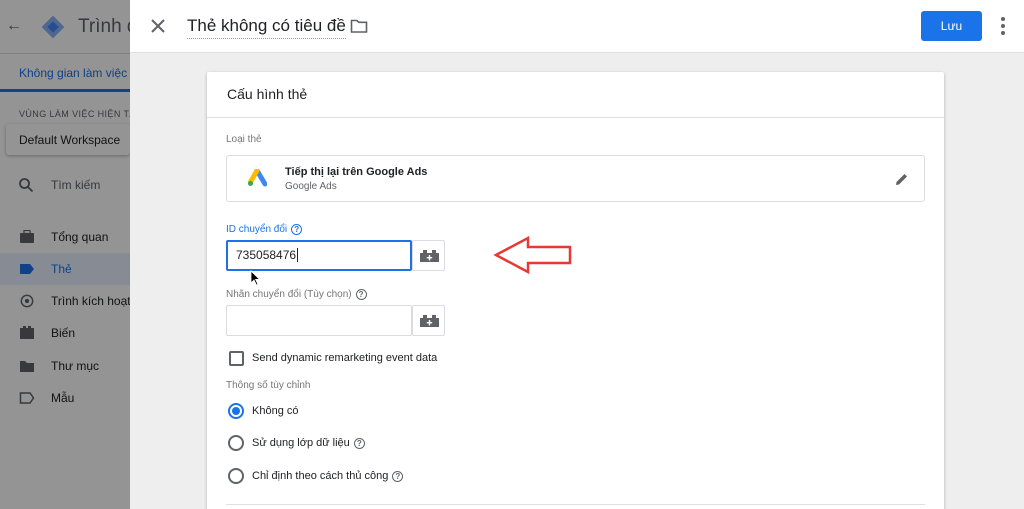  I want to click on radio-none-label: Không có, so click(275, 411).